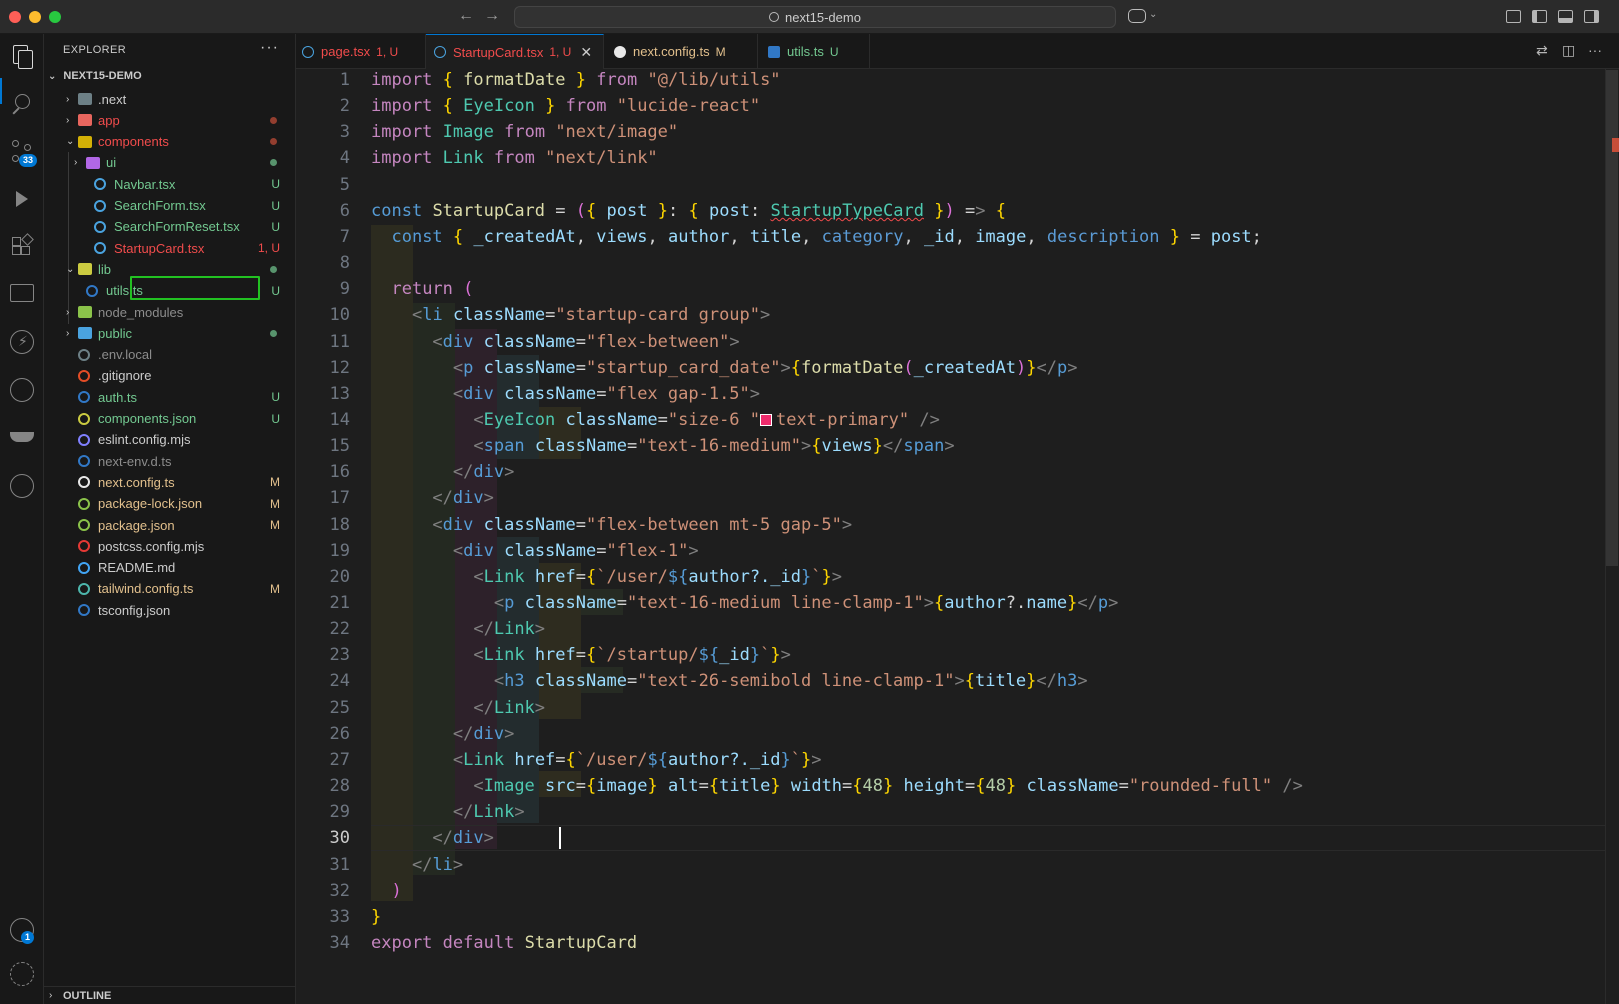 The image size is (1619, 1004). Describe the element at coordinates (22, 390) in the screenshot. I see `git-graph-icon` at that location.